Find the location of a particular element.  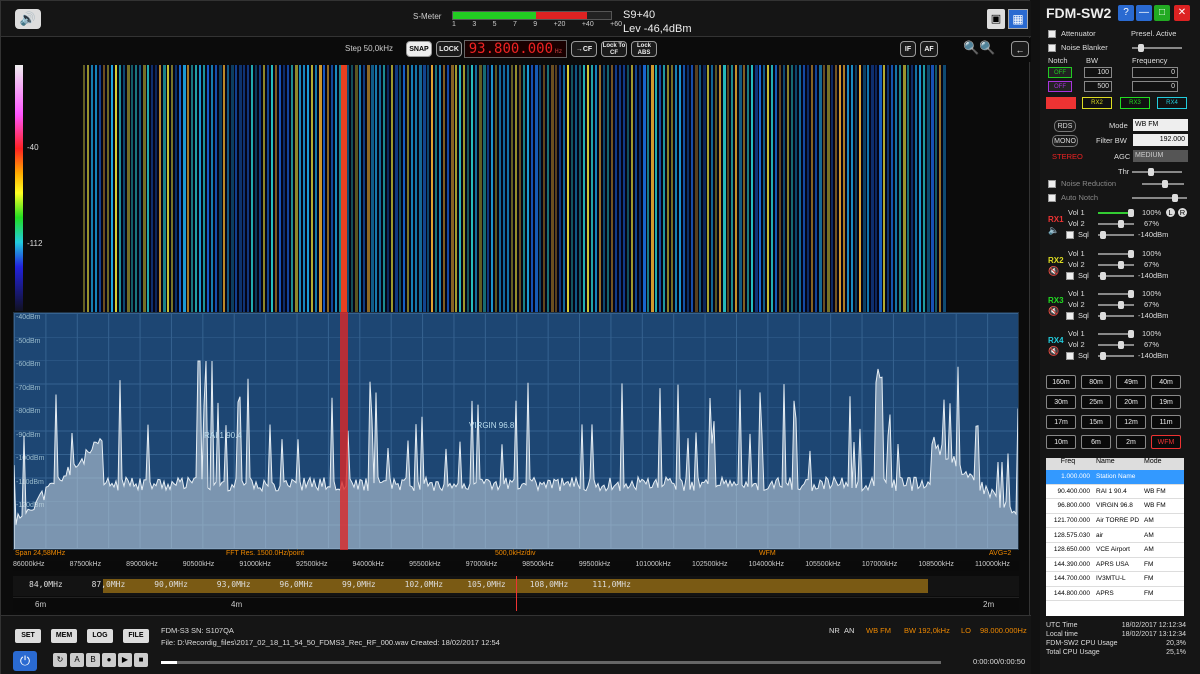

to-cf-button: →CF is located at coordinates (584, 49).